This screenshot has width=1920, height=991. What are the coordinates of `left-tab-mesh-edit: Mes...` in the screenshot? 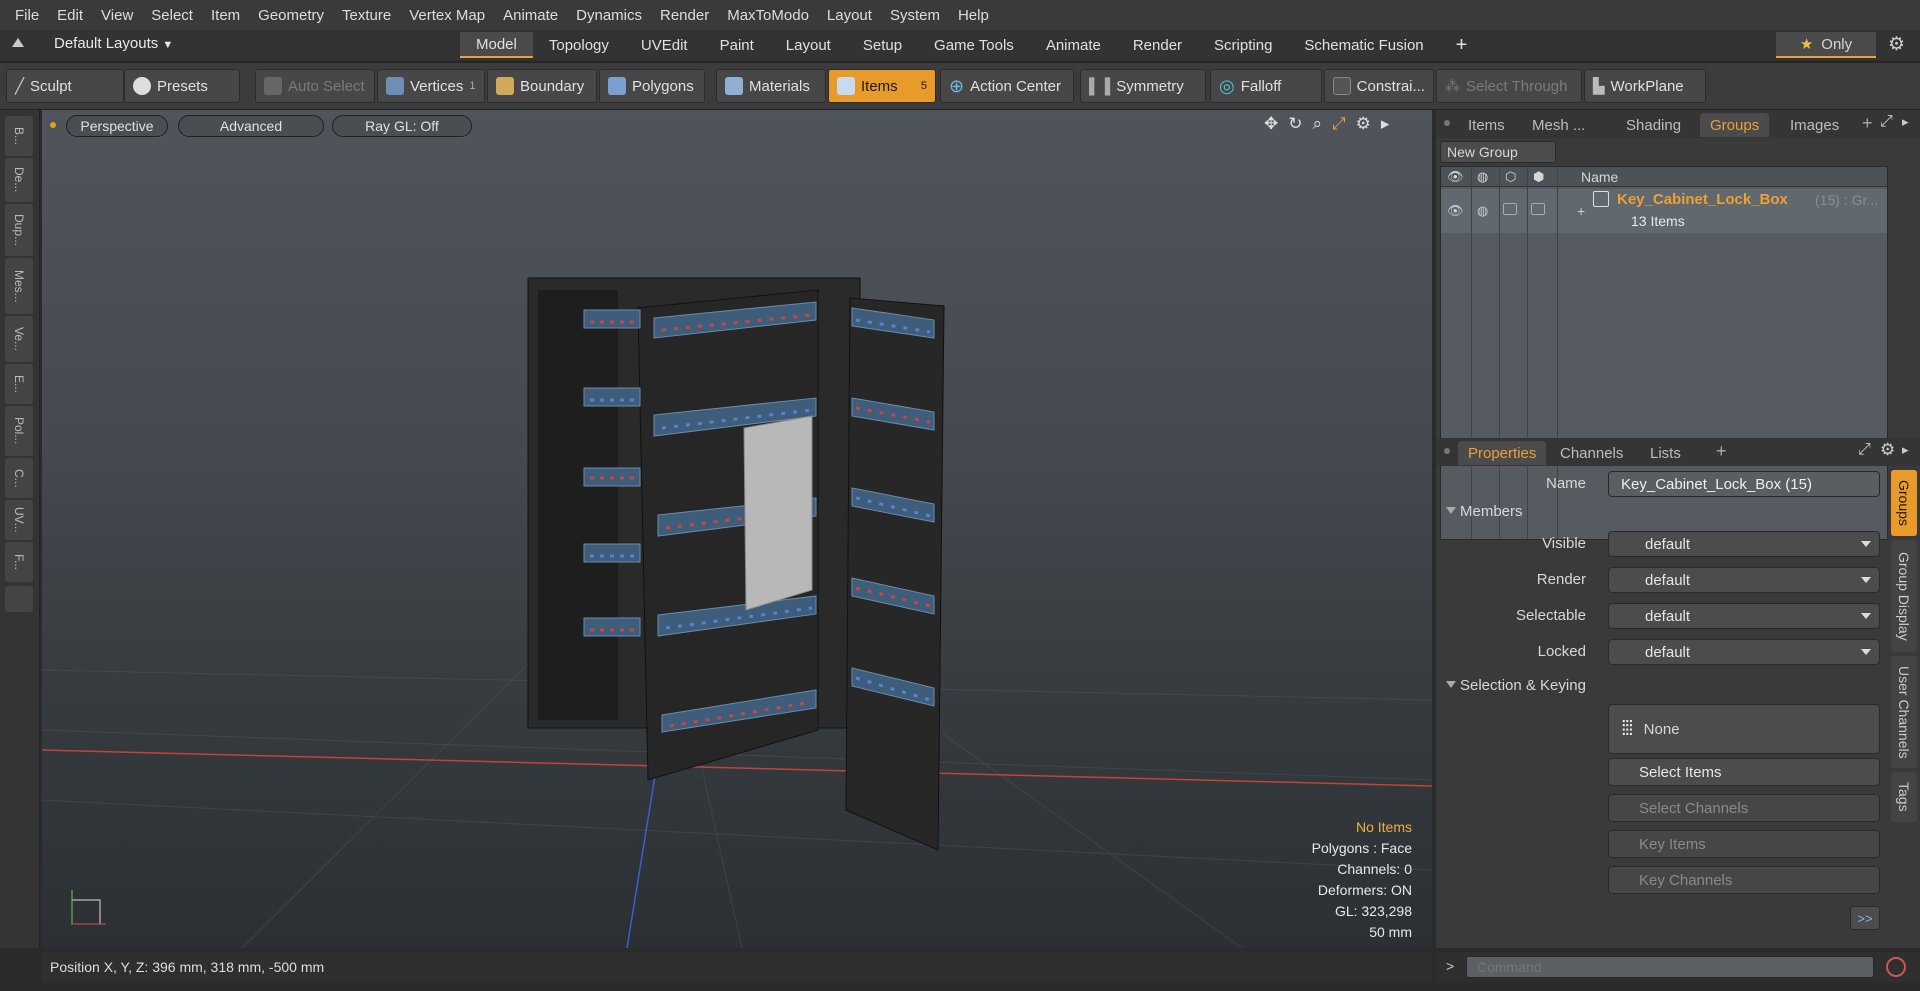 It's located at (19, 286).